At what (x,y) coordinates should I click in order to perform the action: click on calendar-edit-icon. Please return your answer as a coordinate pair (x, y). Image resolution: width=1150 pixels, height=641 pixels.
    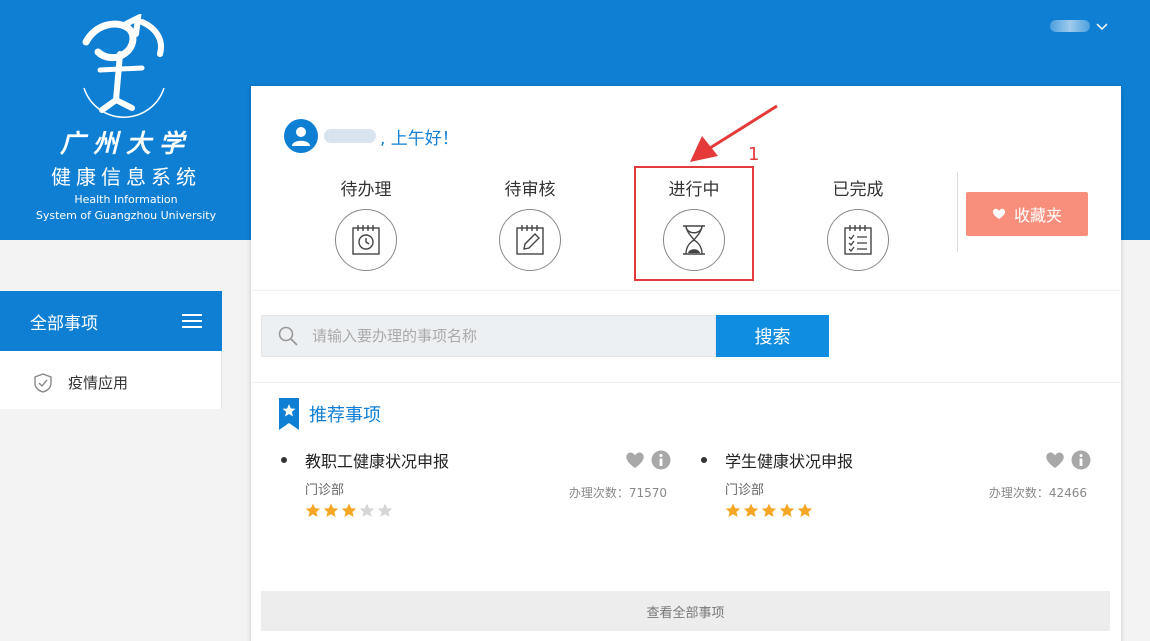
    Looking at the image, I should click on (530, 240).